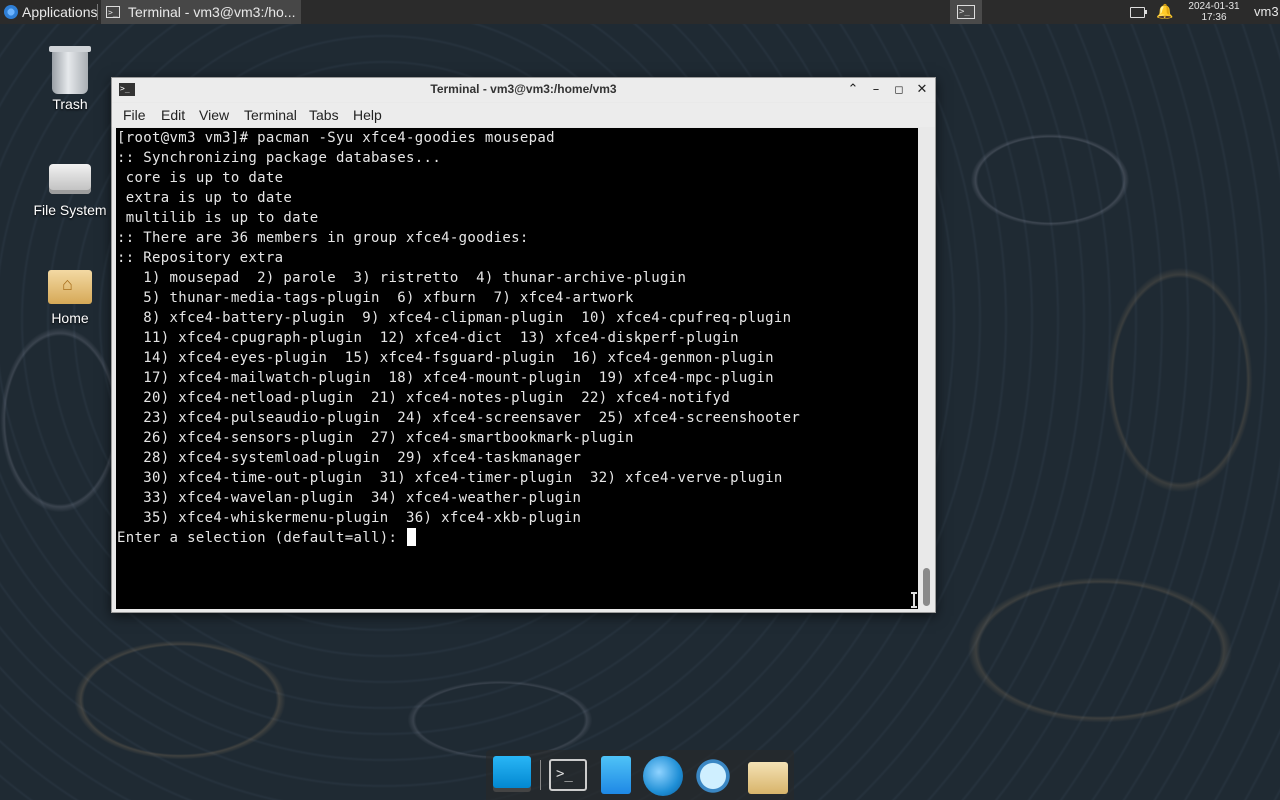  Describe the element at coordinates (200, 258) in the screenshot. I see `terminal-line: :: Repository extra` at that location.